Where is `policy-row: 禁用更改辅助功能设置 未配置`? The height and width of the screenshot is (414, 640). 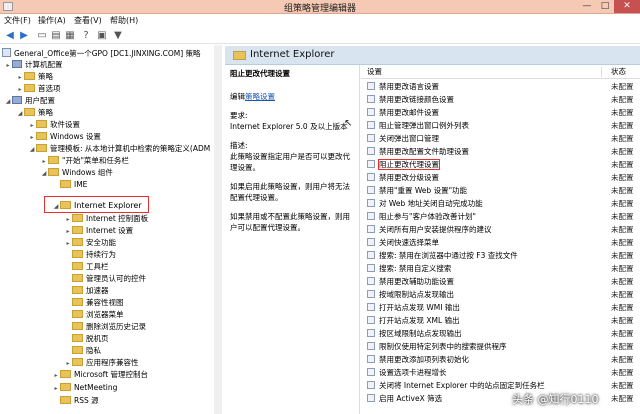 policy-row: 禁用更改辅助功能设置 未配置 is located at coordinates (500, 282).